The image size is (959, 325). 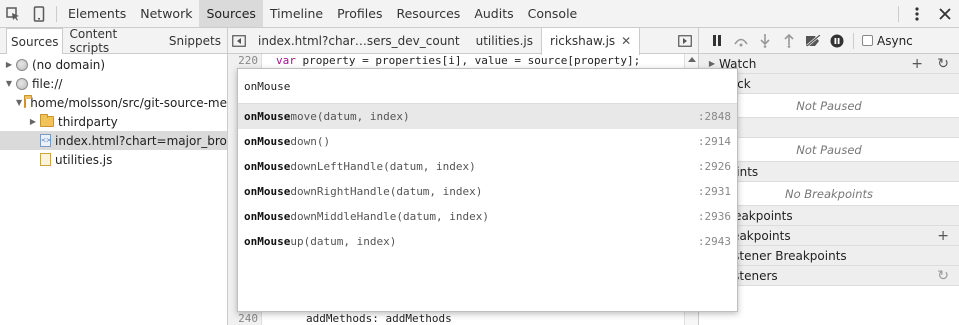 What do you see at coordinates (343, 241) in the screenshot?
I see `suggestion-rest: up(datum, index)` at bounding box center [343, 241].